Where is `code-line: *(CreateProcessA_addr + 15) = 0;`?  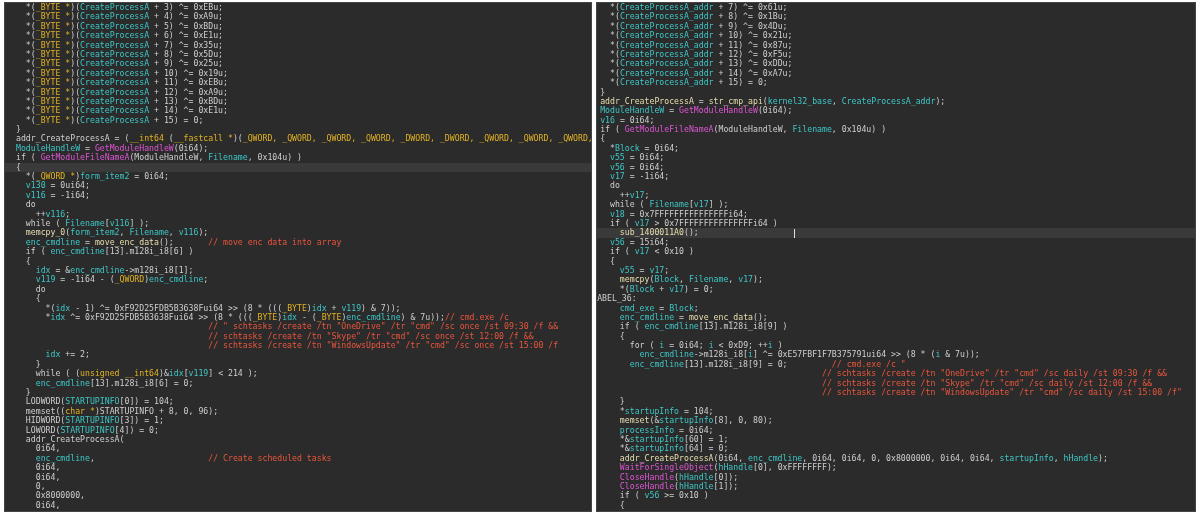 code-line: *(CreateProcessA_addr + 15) = 0; is located at coordinates (688, 83).